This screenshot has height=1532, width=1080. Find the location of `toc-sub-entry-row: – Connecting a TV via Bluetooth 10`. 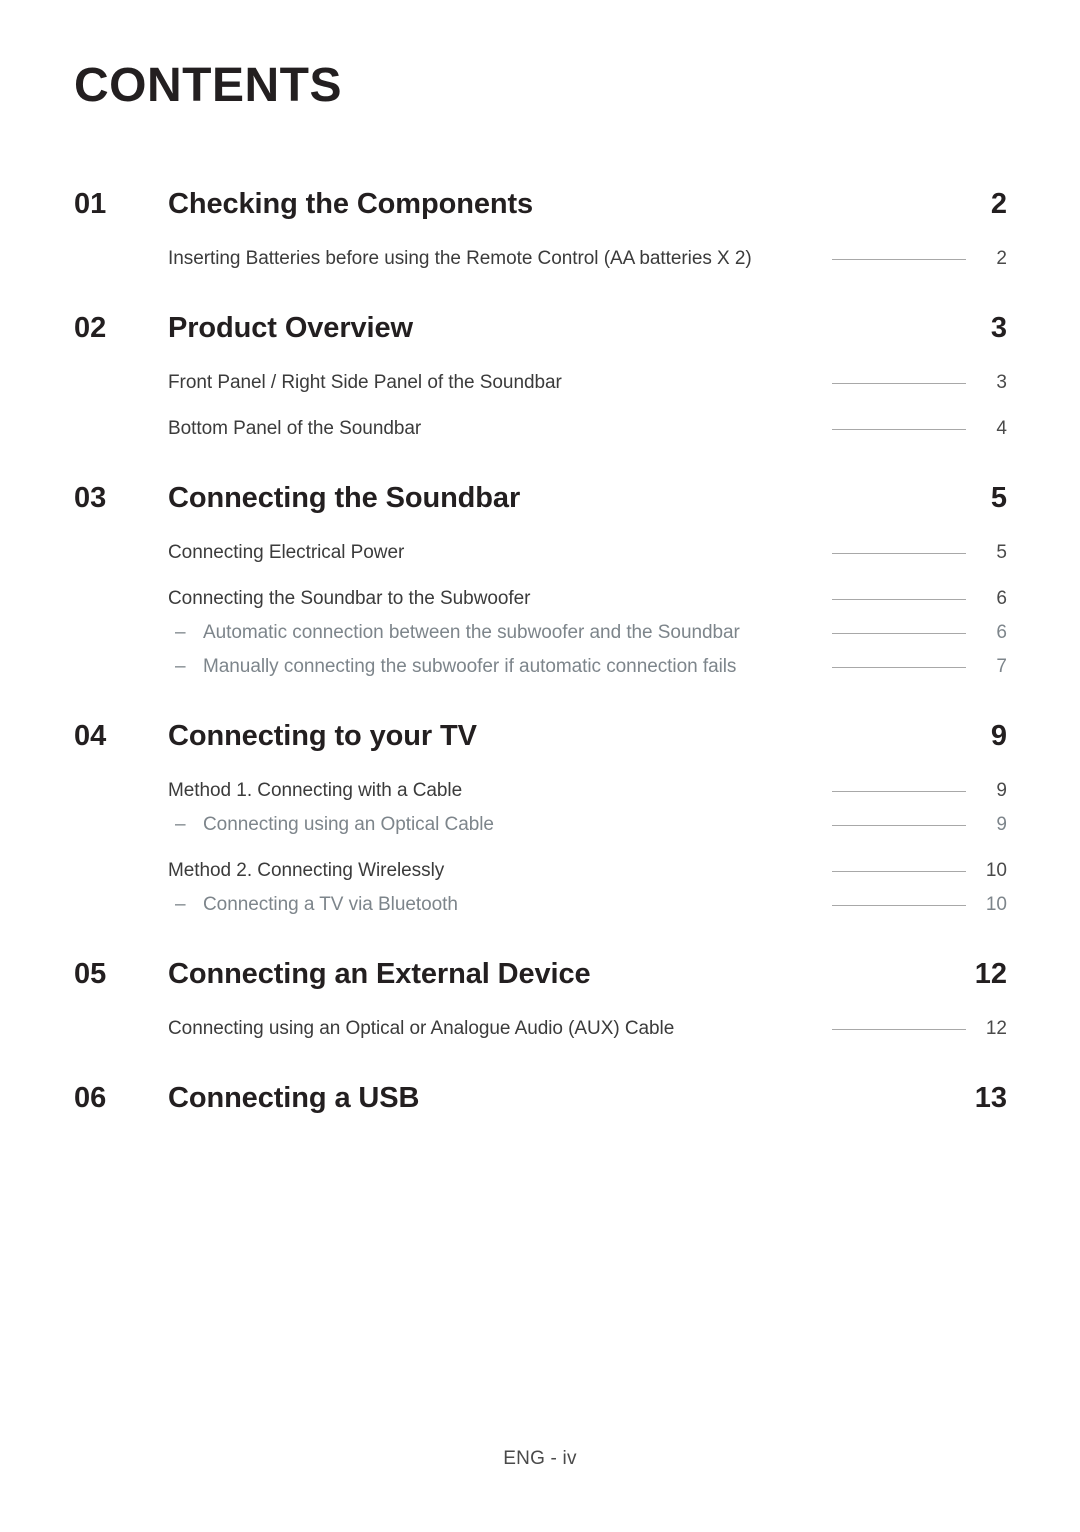

toc-sub-entry-row: – Connecting a TV via Bluetooth 10 is located at coordinates (540, 905).